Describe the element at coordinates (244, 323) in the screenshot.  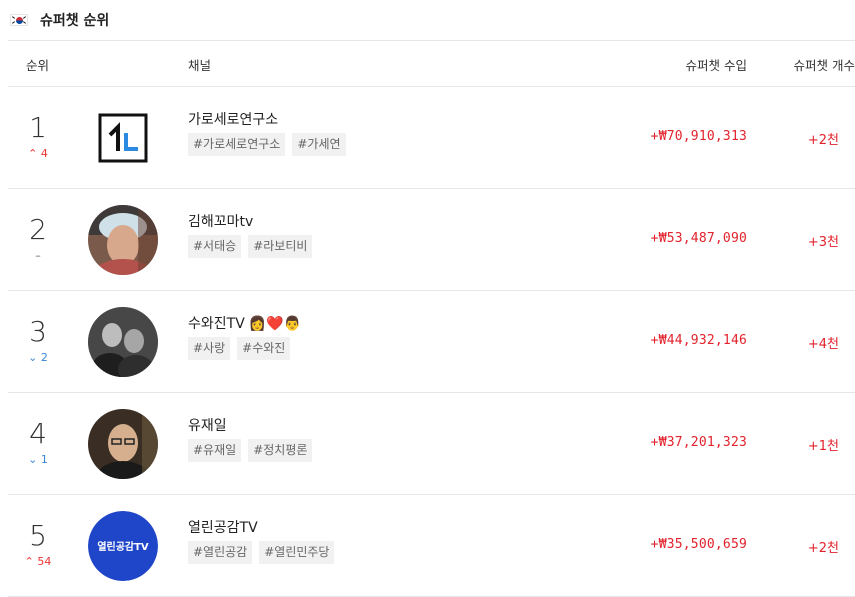
I see `channel-name: 수와진TV 👩❤️👨` at that location.